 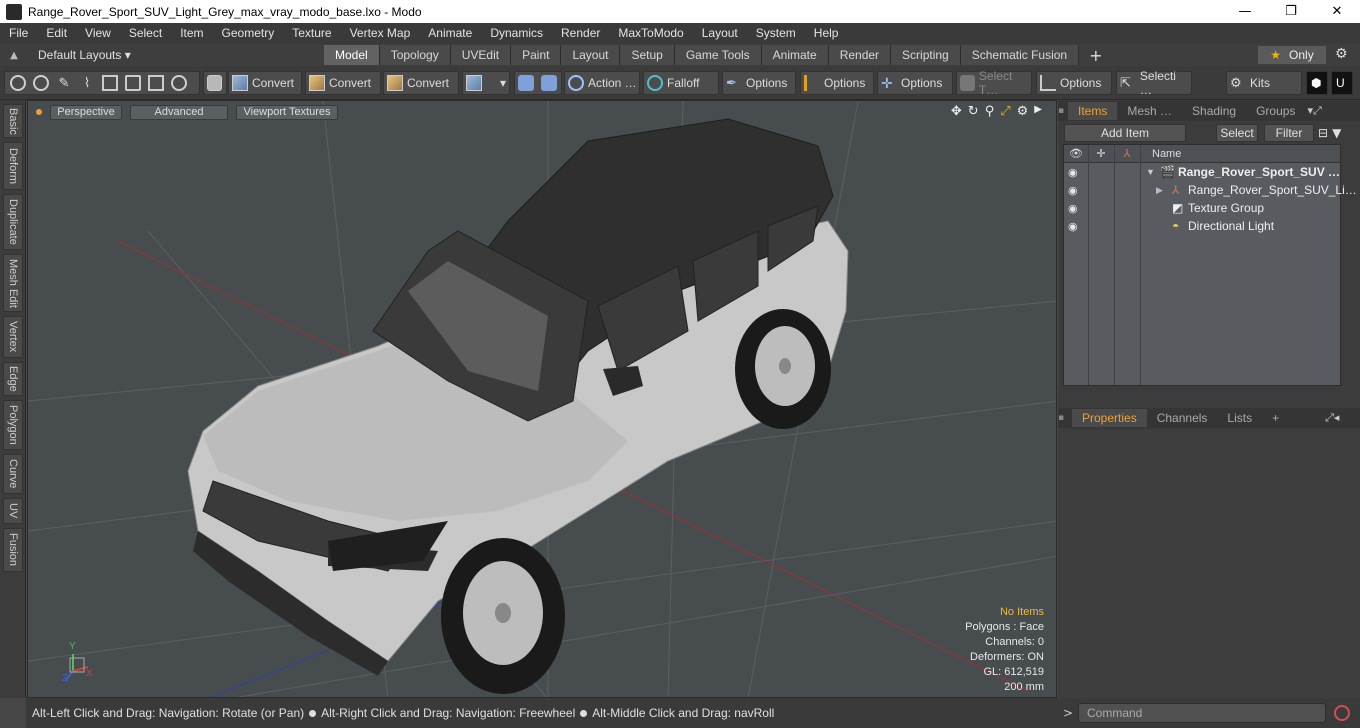 I want to click on materials-mode-icon, so click(x=179, y=83).